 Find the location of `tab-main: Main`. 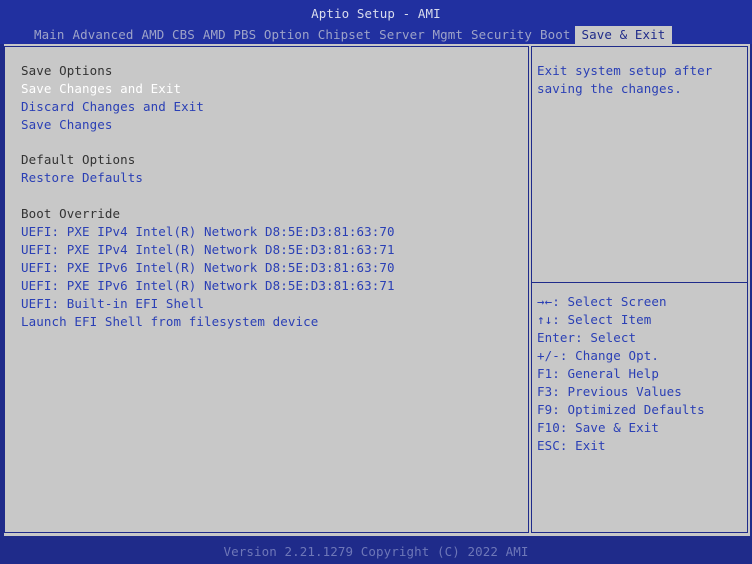

tab-main: Main is located at coordinates (49, 35).